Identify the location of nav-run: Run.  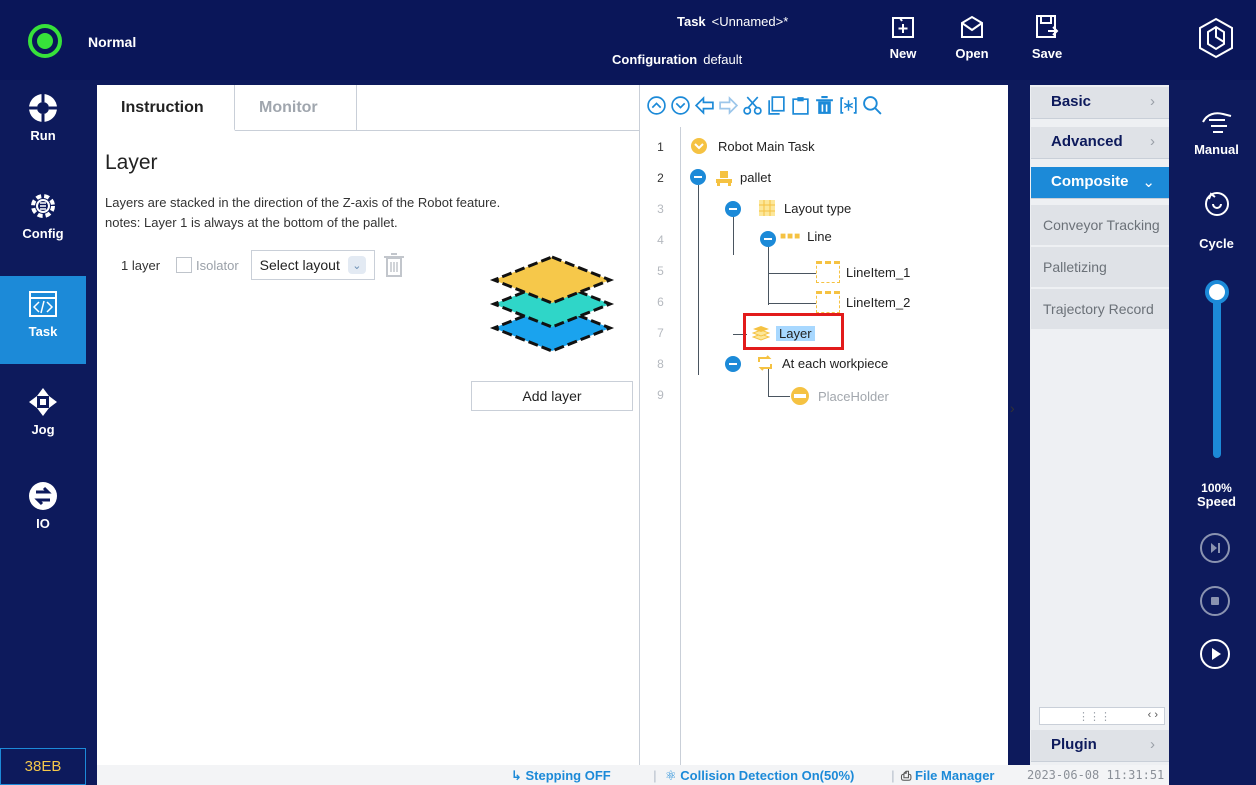
(43, 124).